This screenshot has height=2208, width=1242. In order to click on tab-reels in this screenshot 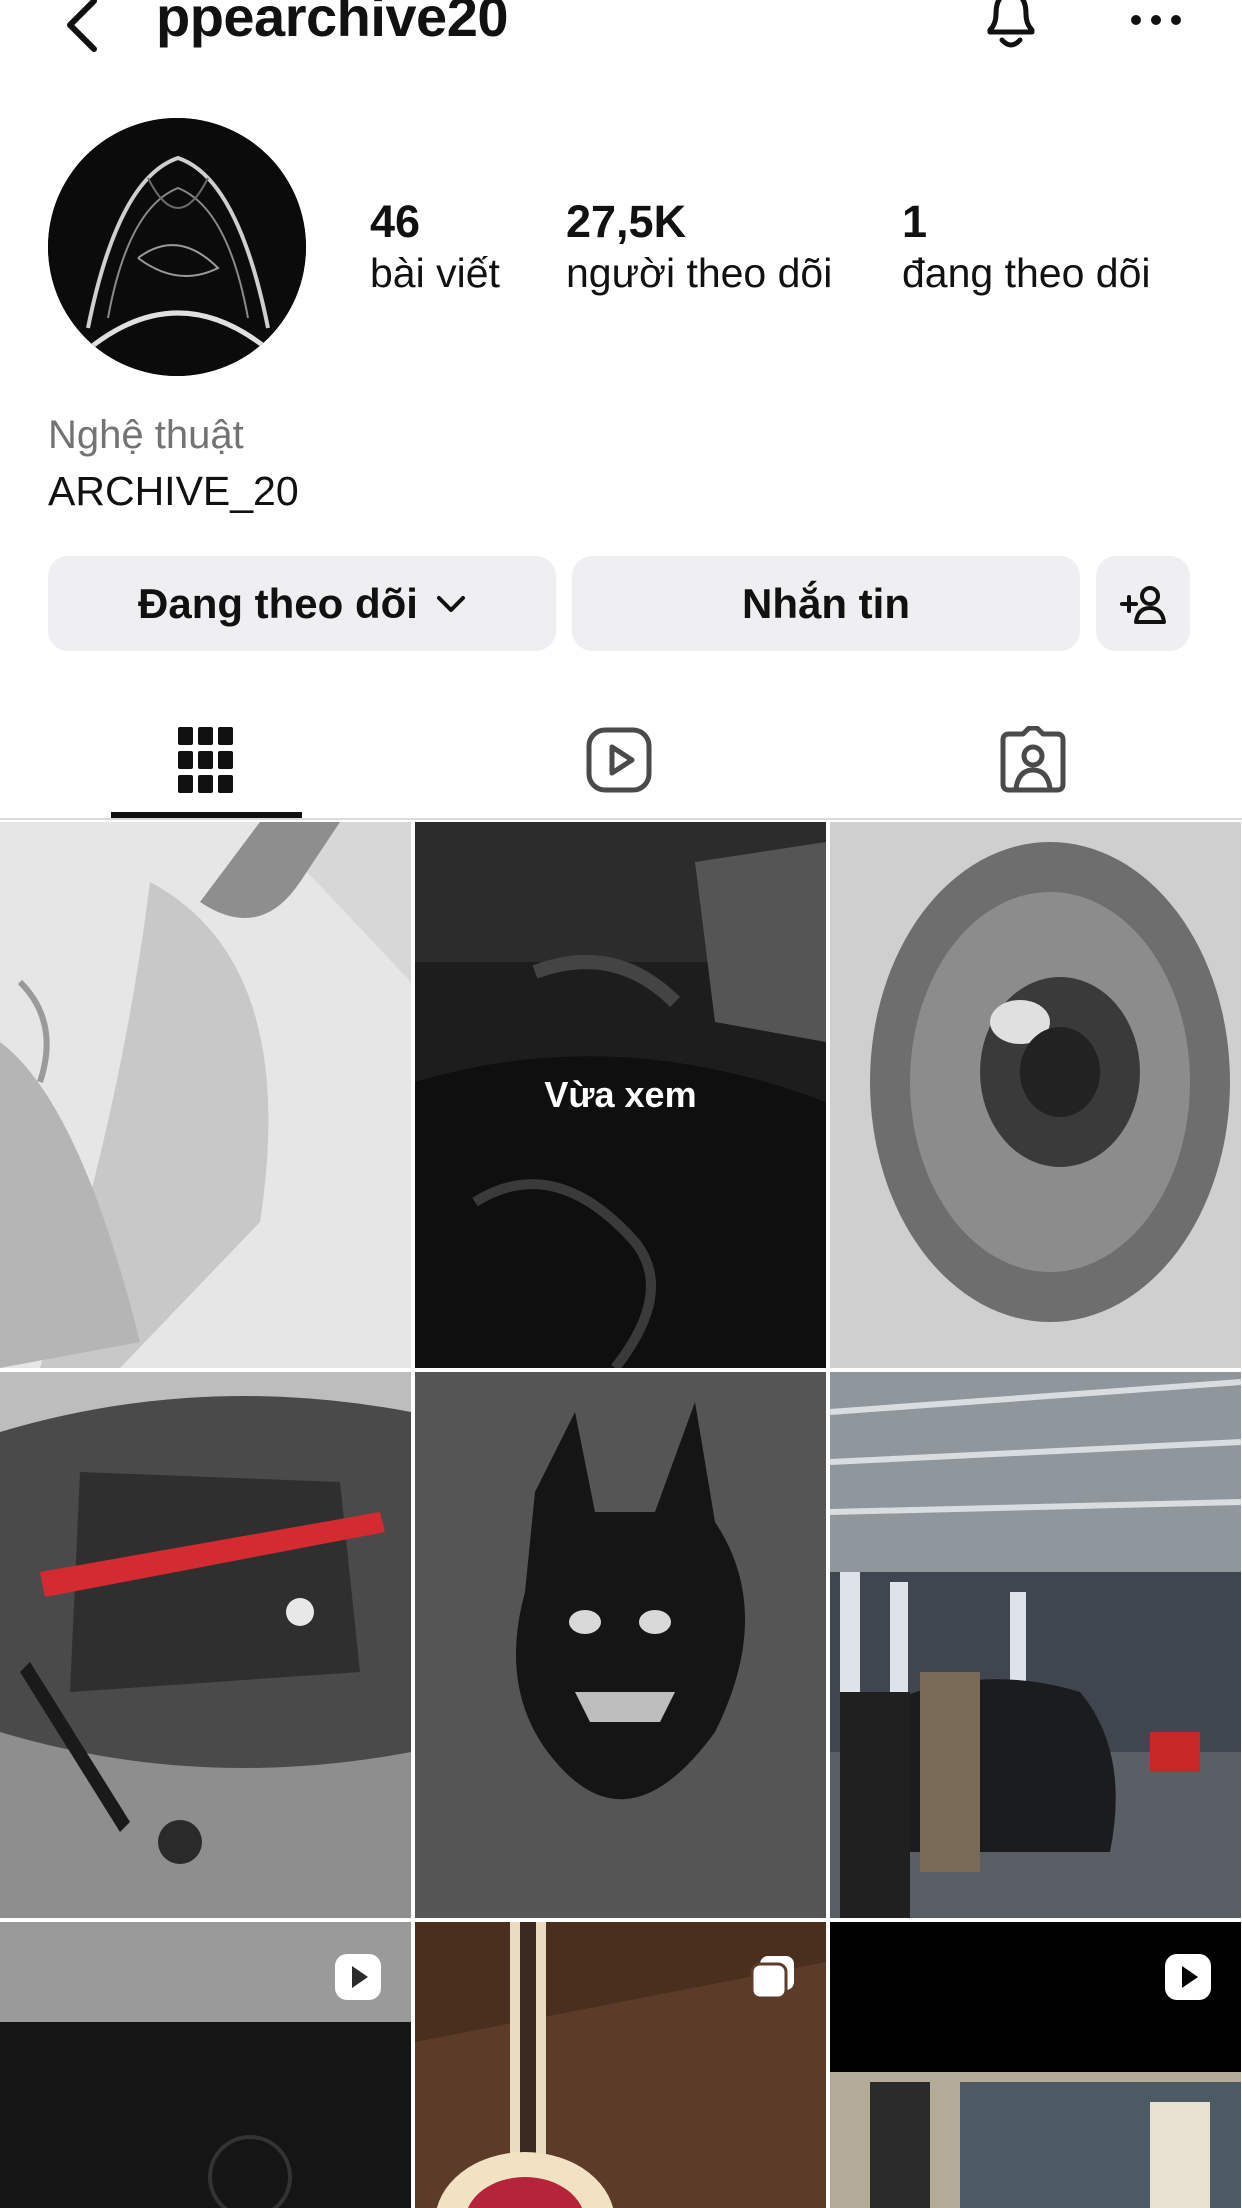, I will do `click(619, 760)`.